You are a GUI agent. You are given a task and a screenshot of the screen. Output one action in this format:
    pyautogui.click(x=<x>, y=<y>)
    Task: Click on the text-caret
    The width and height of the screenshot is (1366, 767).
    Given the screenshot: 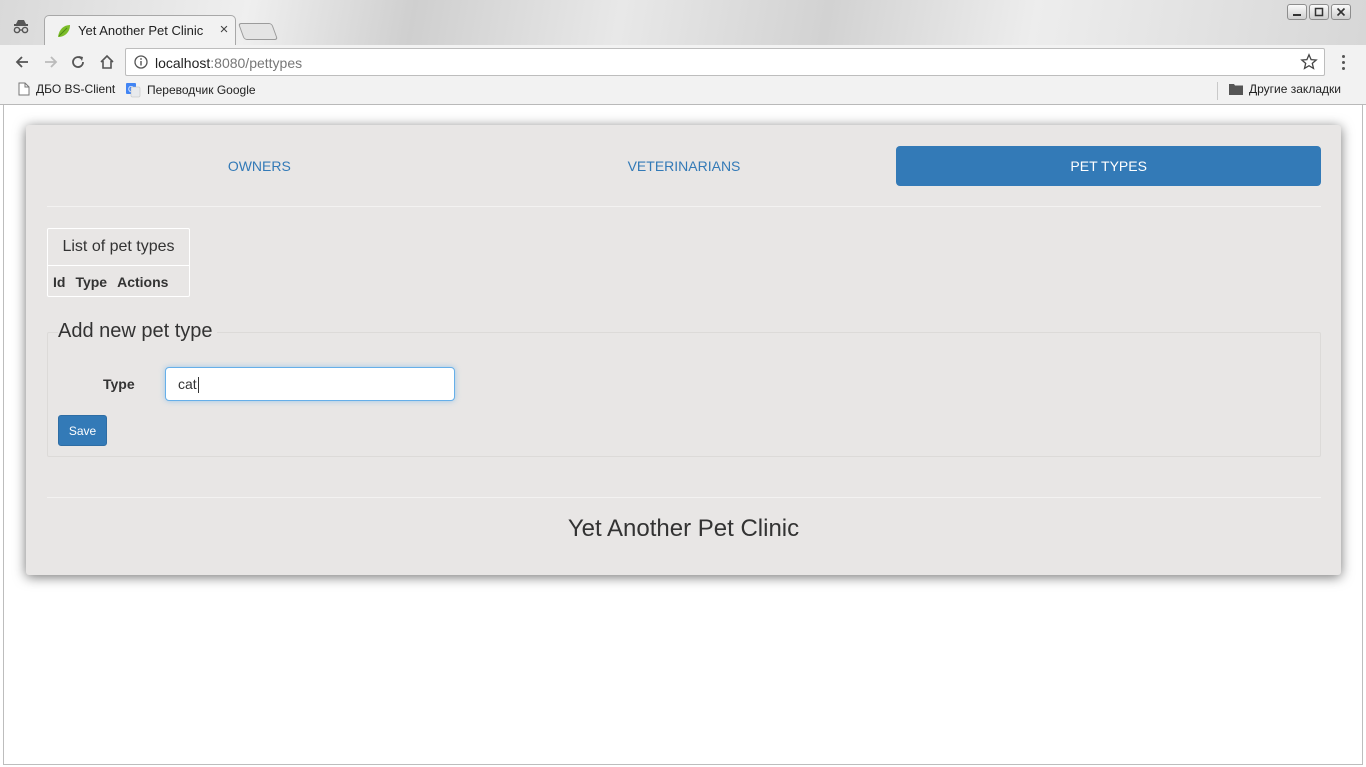 What is the action you would take?
    pyautogui.click(x=198, y=385)
    